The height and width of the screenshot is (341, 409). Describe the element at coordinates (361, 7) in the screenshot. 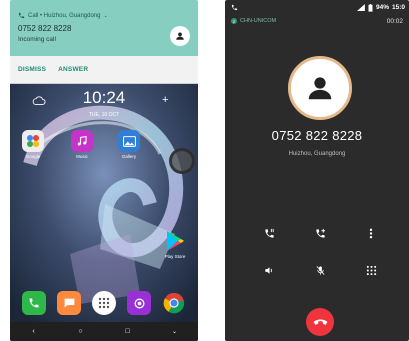

I see `signal-icon` at that location.